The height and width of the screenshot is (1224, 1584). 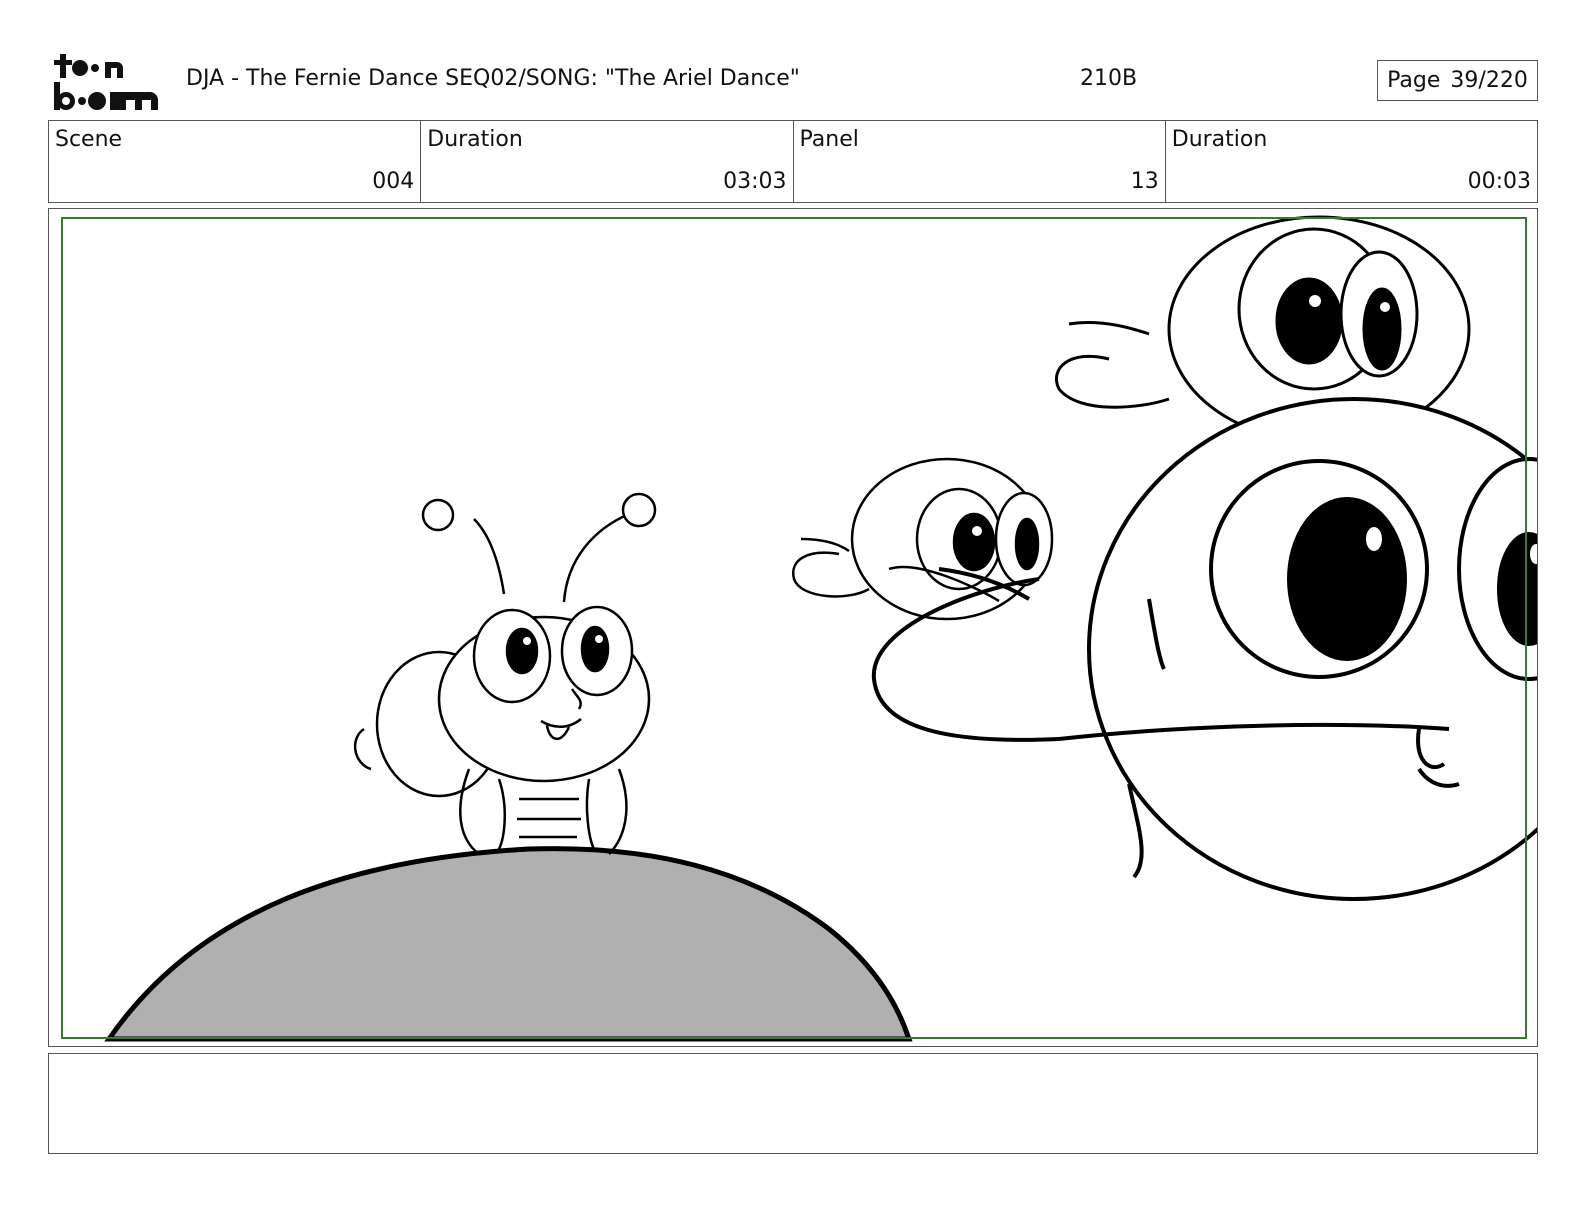 I want to click on hill, so click(x=508, y=944).